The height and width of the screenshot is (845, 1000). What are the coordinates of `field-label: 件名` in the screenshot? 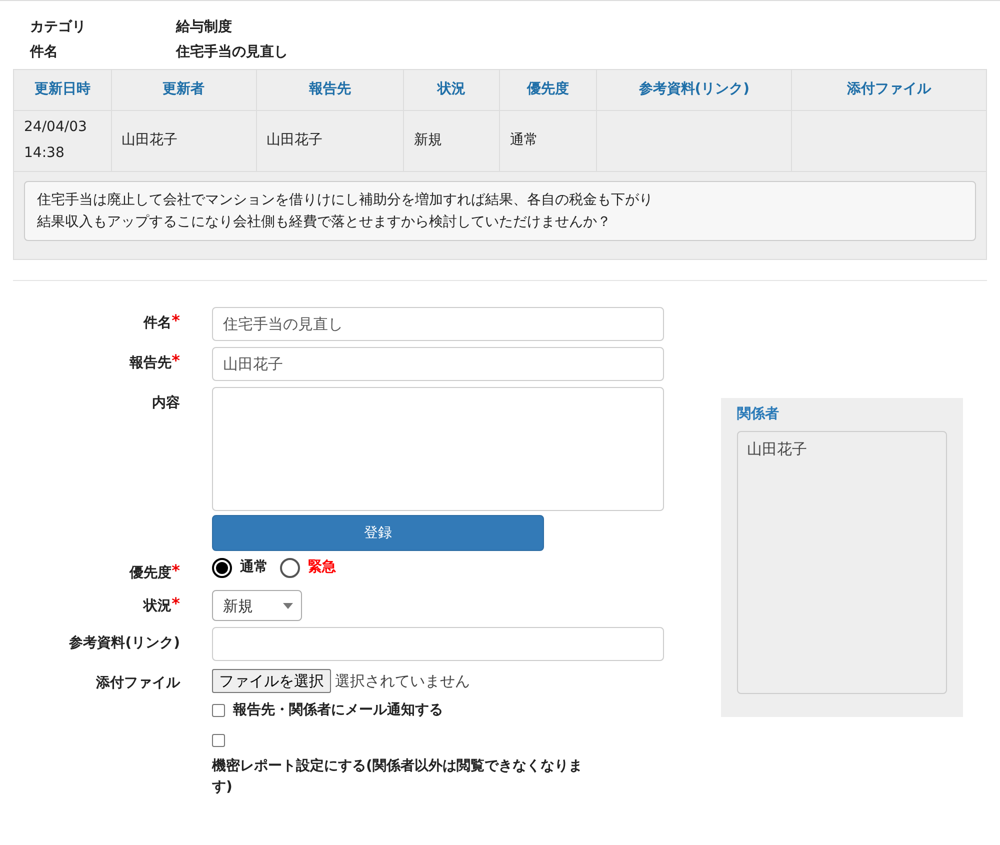 It's located at (44, 52).